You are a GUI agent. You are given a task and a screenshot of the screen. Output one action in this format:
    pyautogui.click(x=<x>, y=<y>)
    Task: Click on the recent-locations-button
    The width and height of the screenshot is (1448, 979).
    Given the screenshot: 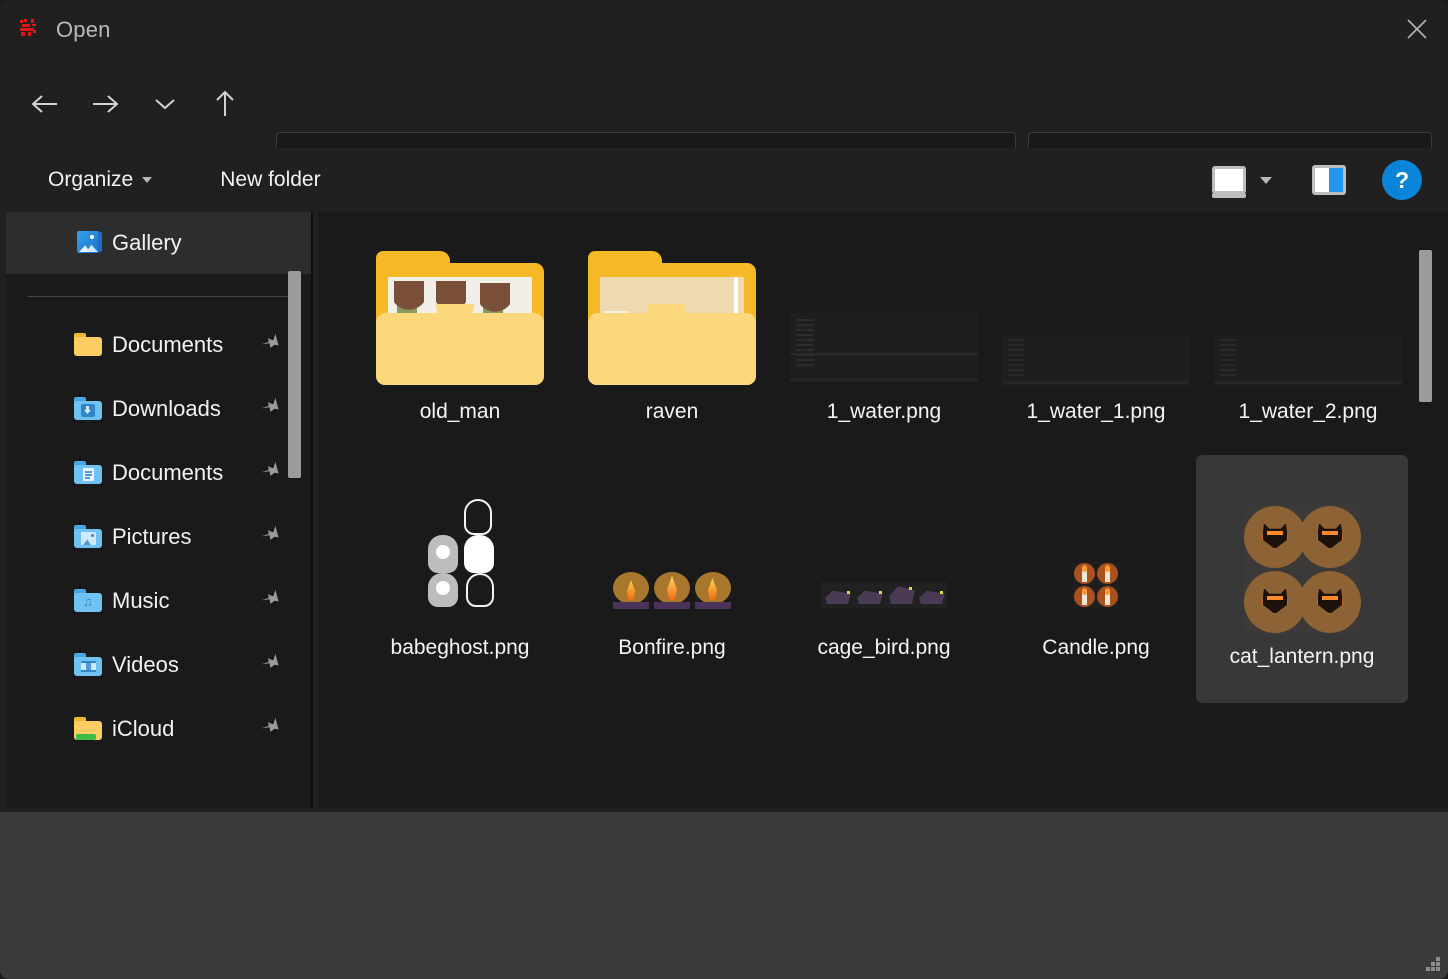 What is the action you would take?
    pyautogui.click(x=165, y=104)
    